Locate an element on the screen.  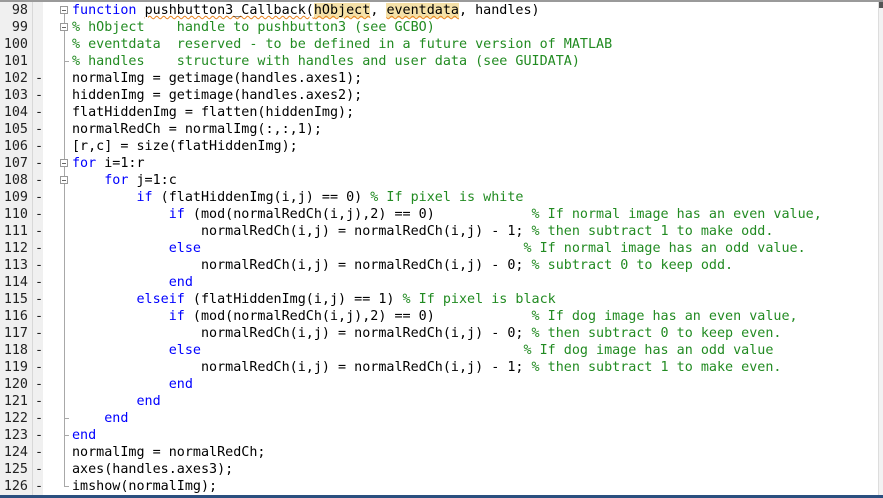
line-number: 112 is located at coordinates (15, 248).